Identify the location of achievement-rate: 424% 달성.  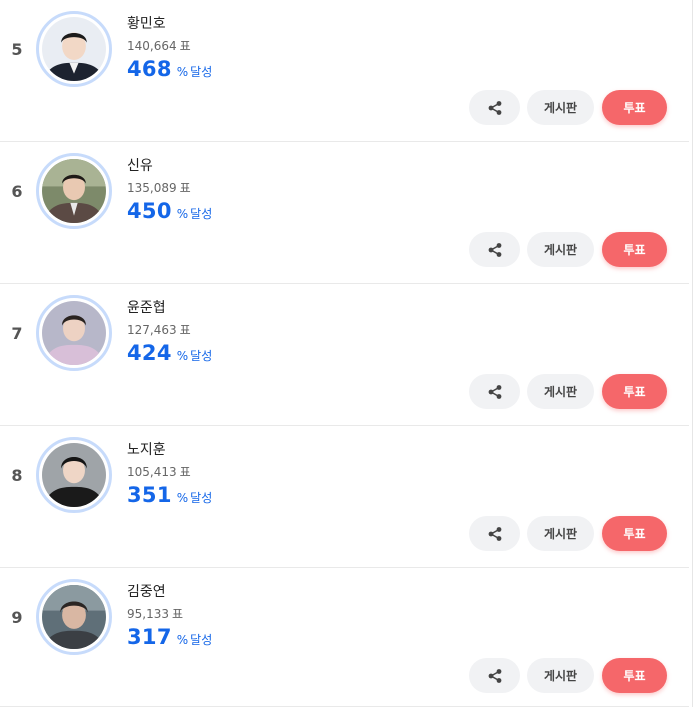
(169, 353).